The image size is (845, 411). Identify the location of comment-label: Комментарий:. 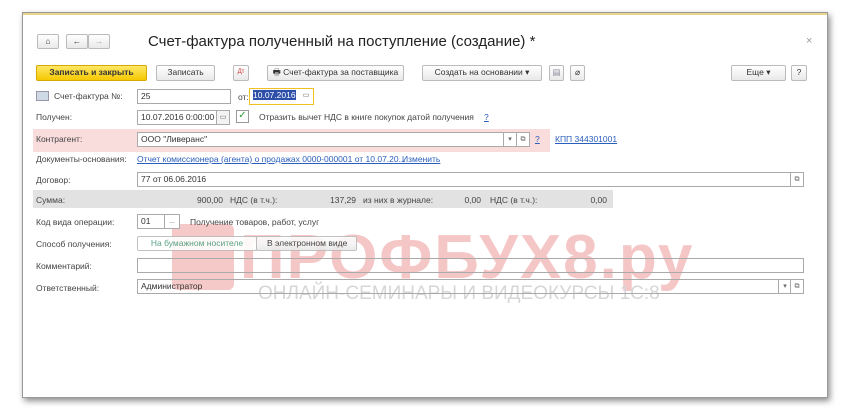
(64, 266).